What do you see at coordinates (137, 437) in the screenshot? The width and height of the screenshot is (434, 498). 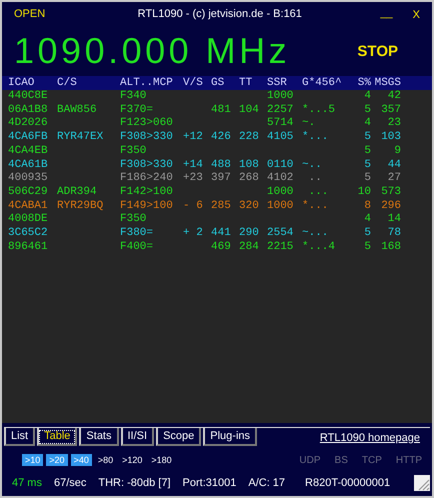 I see `tab: II/SI` at bounding box center [137, 437].